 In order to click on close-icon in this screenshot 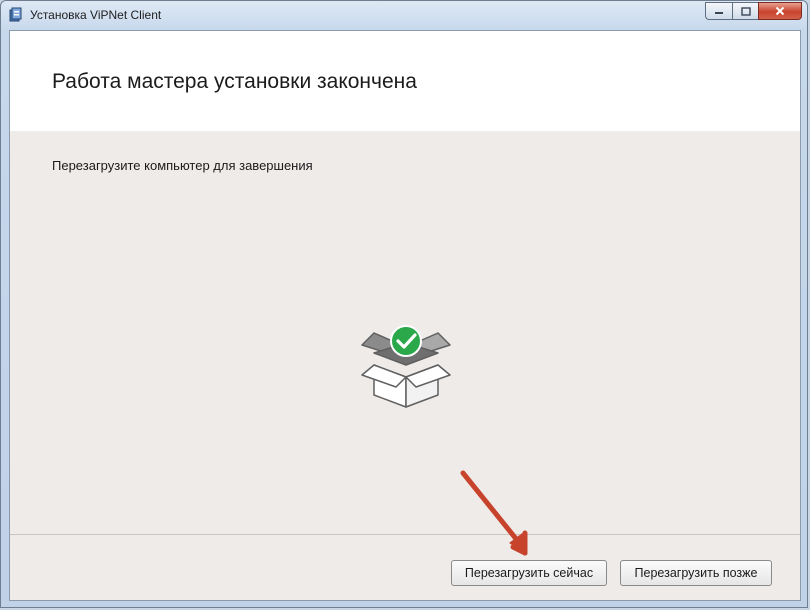, I will do `click(780, 11)`.